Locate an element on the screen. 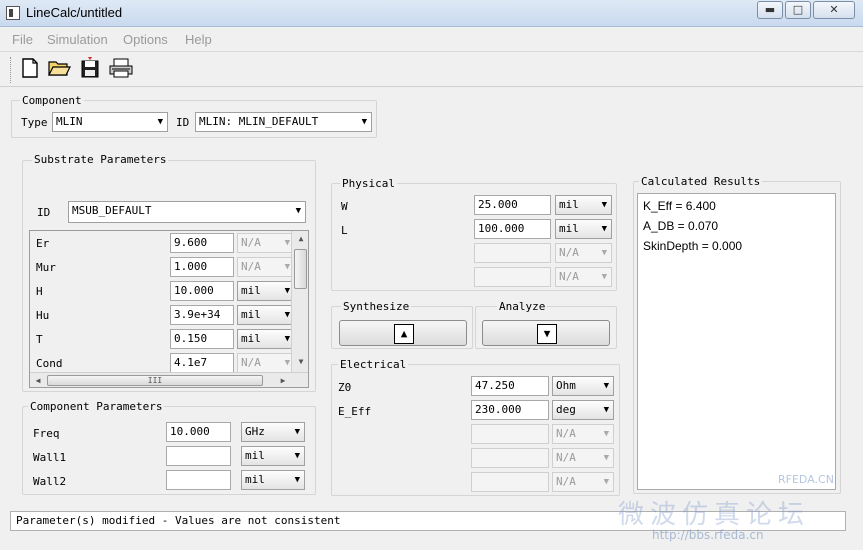 This screenshot has width=863, height=550. param-freq-label: Freq is located at coordinates (46, 433).